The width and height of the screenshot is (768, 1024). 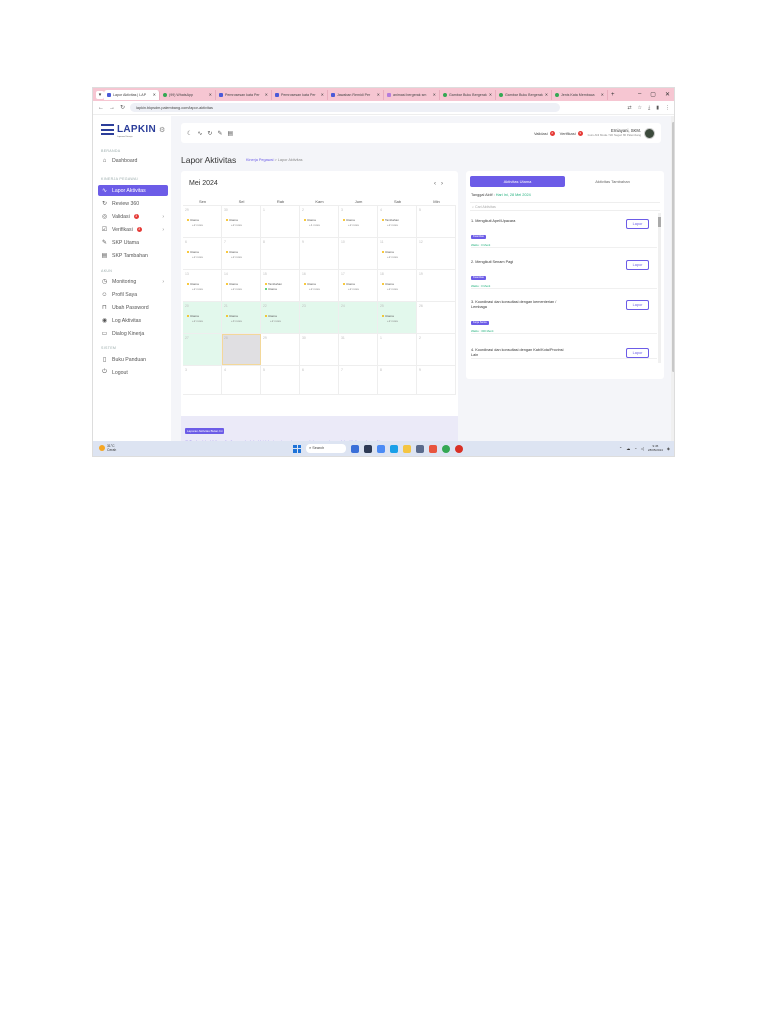 What do you see at coordinates (368, 448) in the screenshot?
I see `widgets-icon` at bounding box center [368, 448].